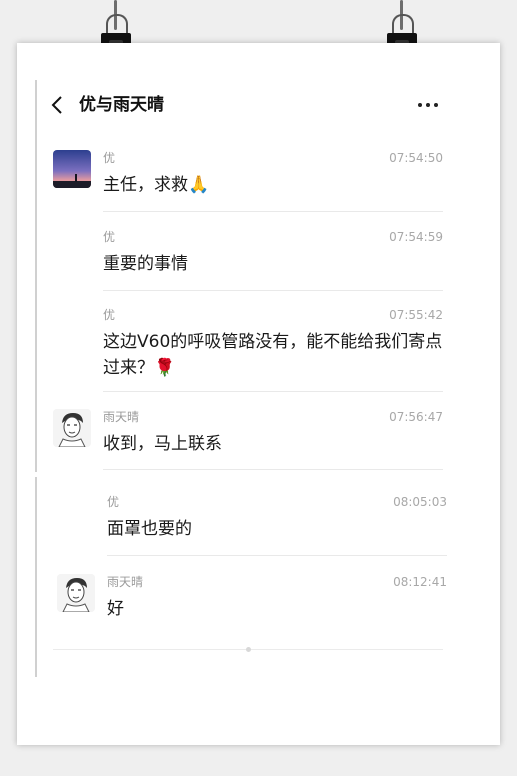 The width and height of the screenshot is (517, 776). I want to click on message-item: 优 07:54:59 重要的事情, so click(248, 255).